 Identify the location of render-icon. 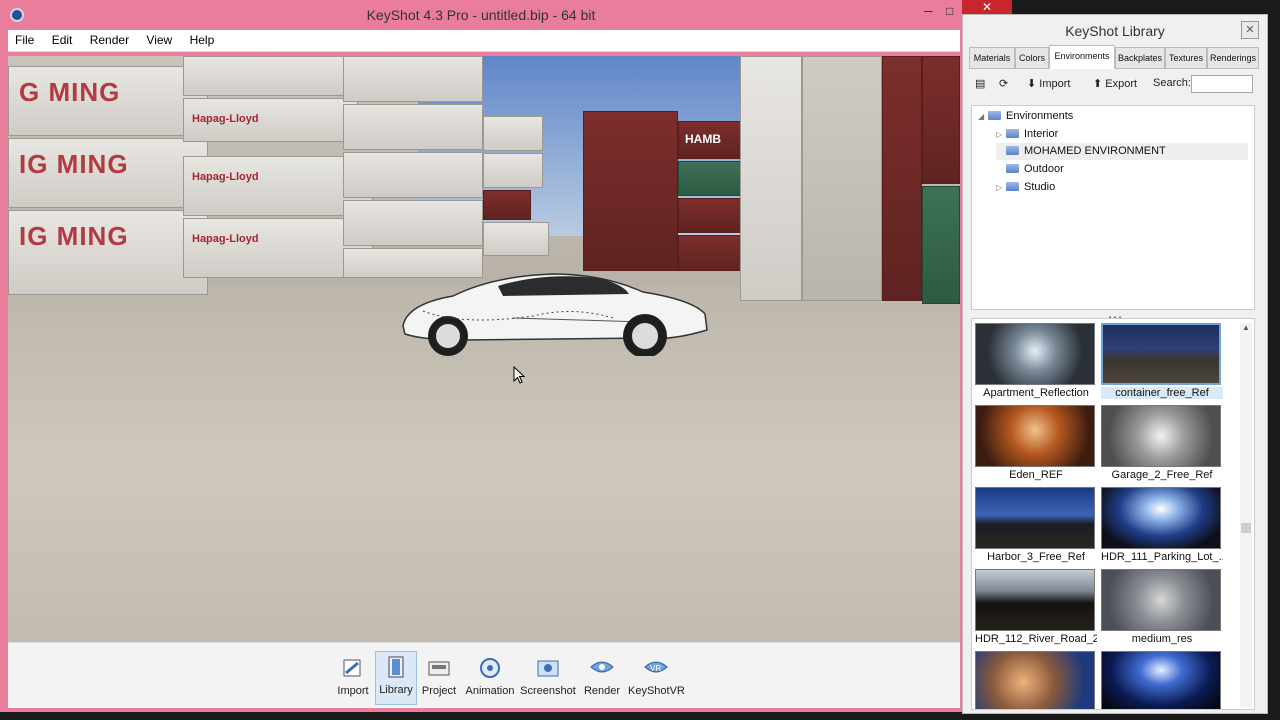
(602, 667).